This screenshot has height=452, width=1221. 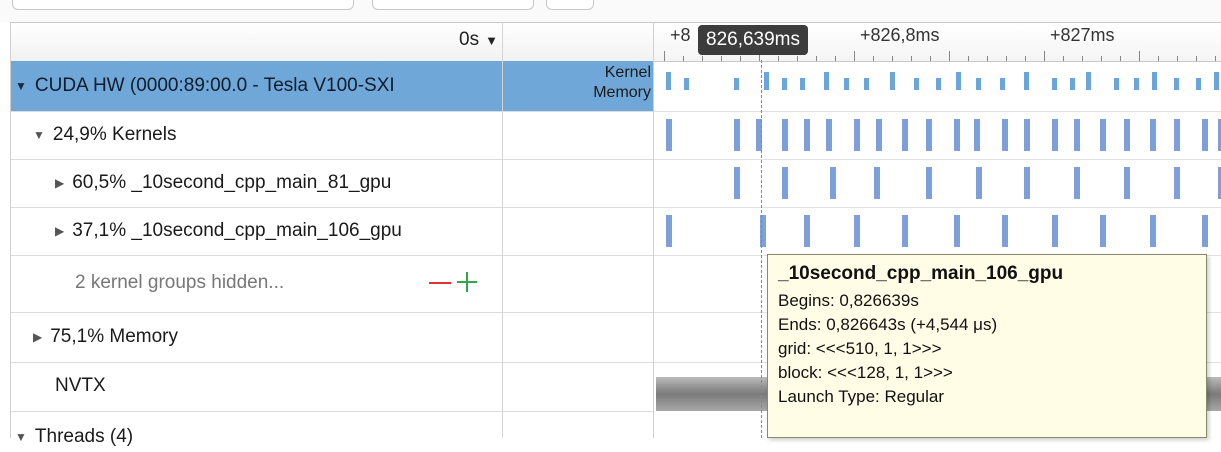 I want to click on tree-row-memory: ▶ 75,1% Memory, so click(x=332, y=338).